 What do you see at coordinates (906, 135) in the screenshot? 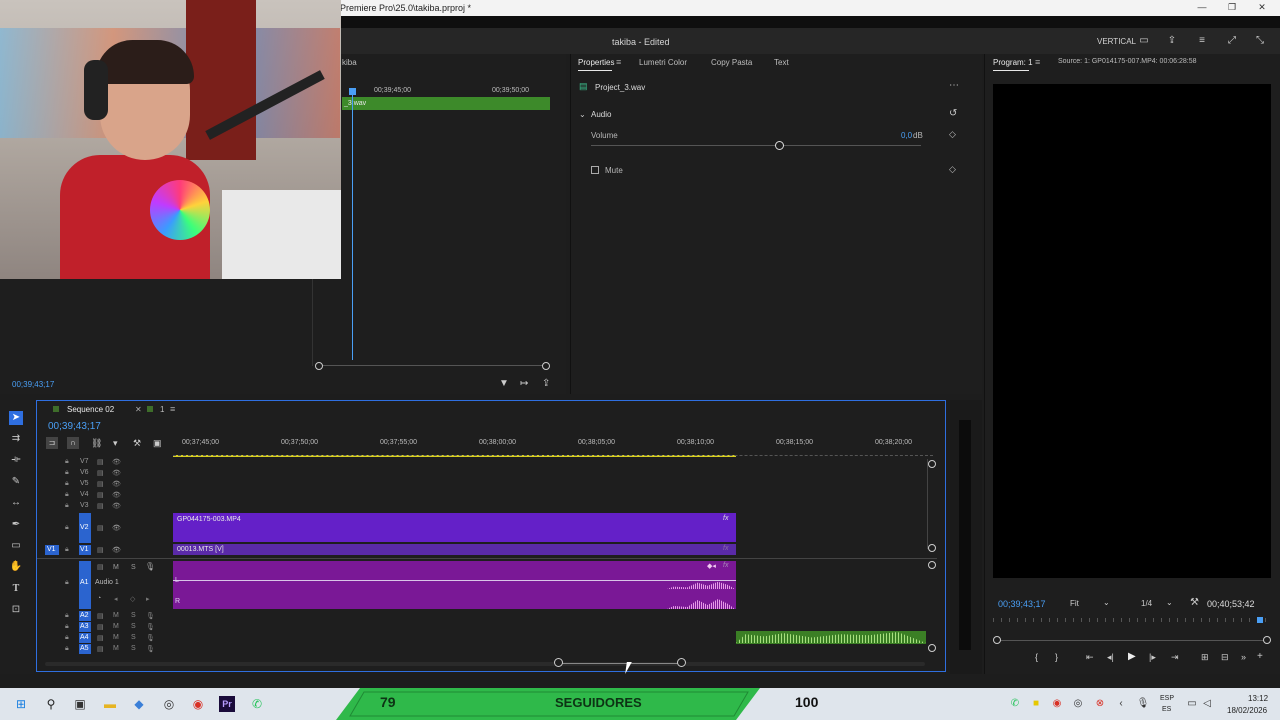
I see `volume-value: 0,0` at bounding box center [906, 135].